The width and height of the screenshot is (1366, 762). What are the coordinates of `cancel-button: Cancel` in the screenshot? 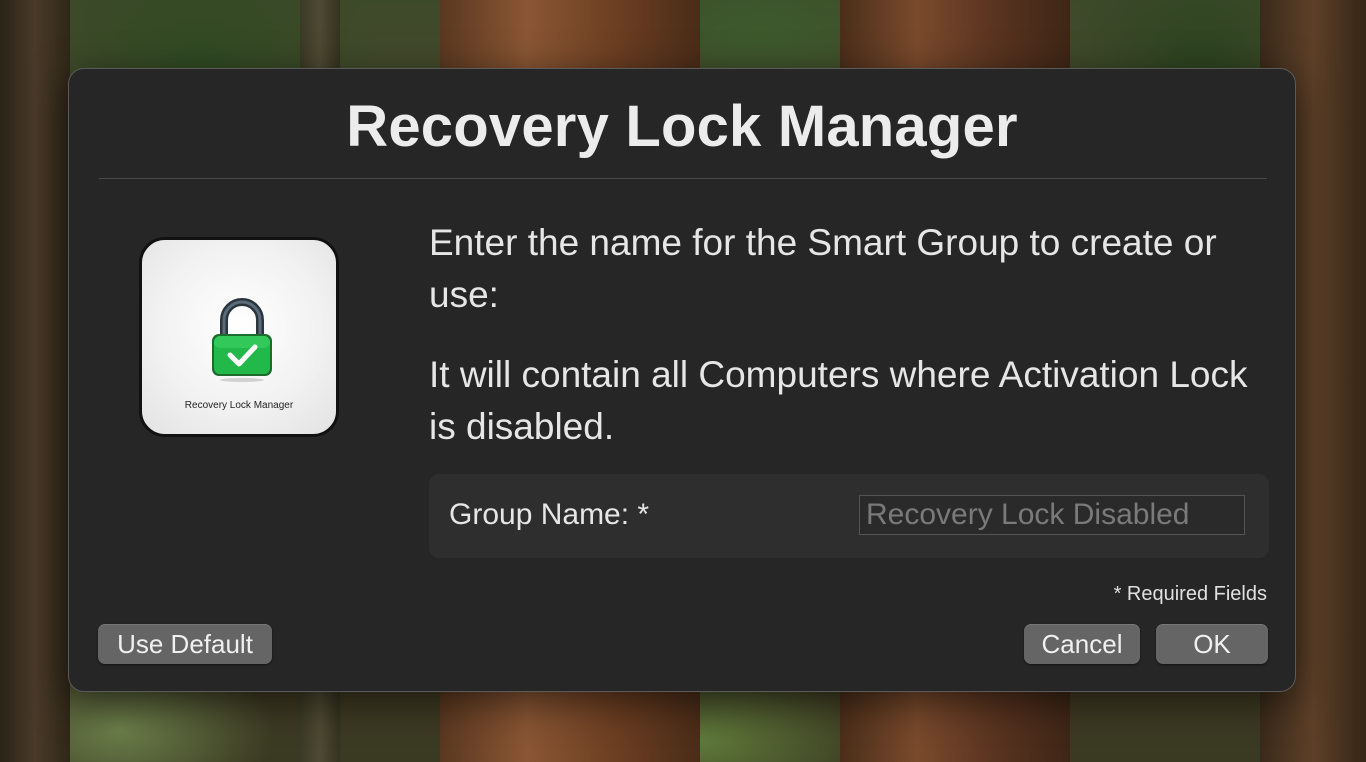 It's located at (1082, 644).